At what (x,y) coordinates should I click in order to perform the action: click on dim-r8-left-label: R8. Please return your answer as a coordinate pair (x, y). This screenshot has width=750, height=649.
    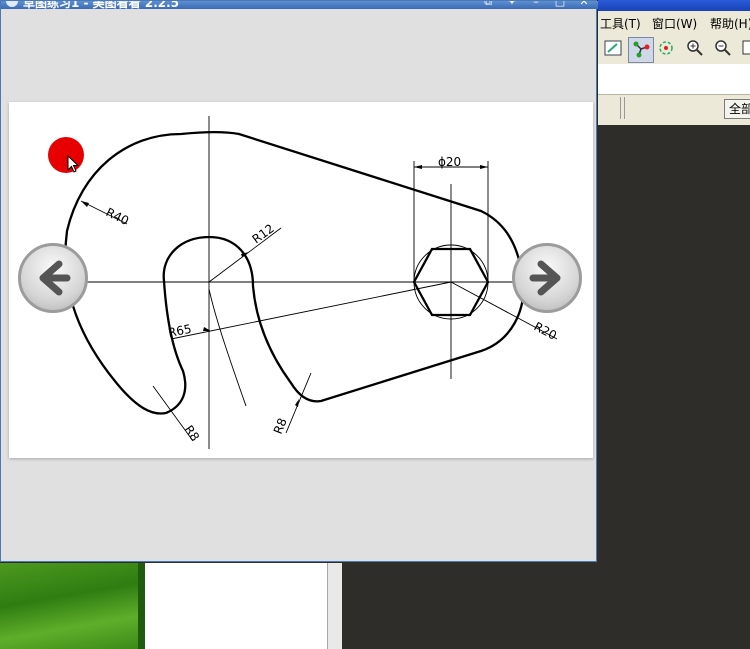
    Looking at the image, I should click on (192, 433).